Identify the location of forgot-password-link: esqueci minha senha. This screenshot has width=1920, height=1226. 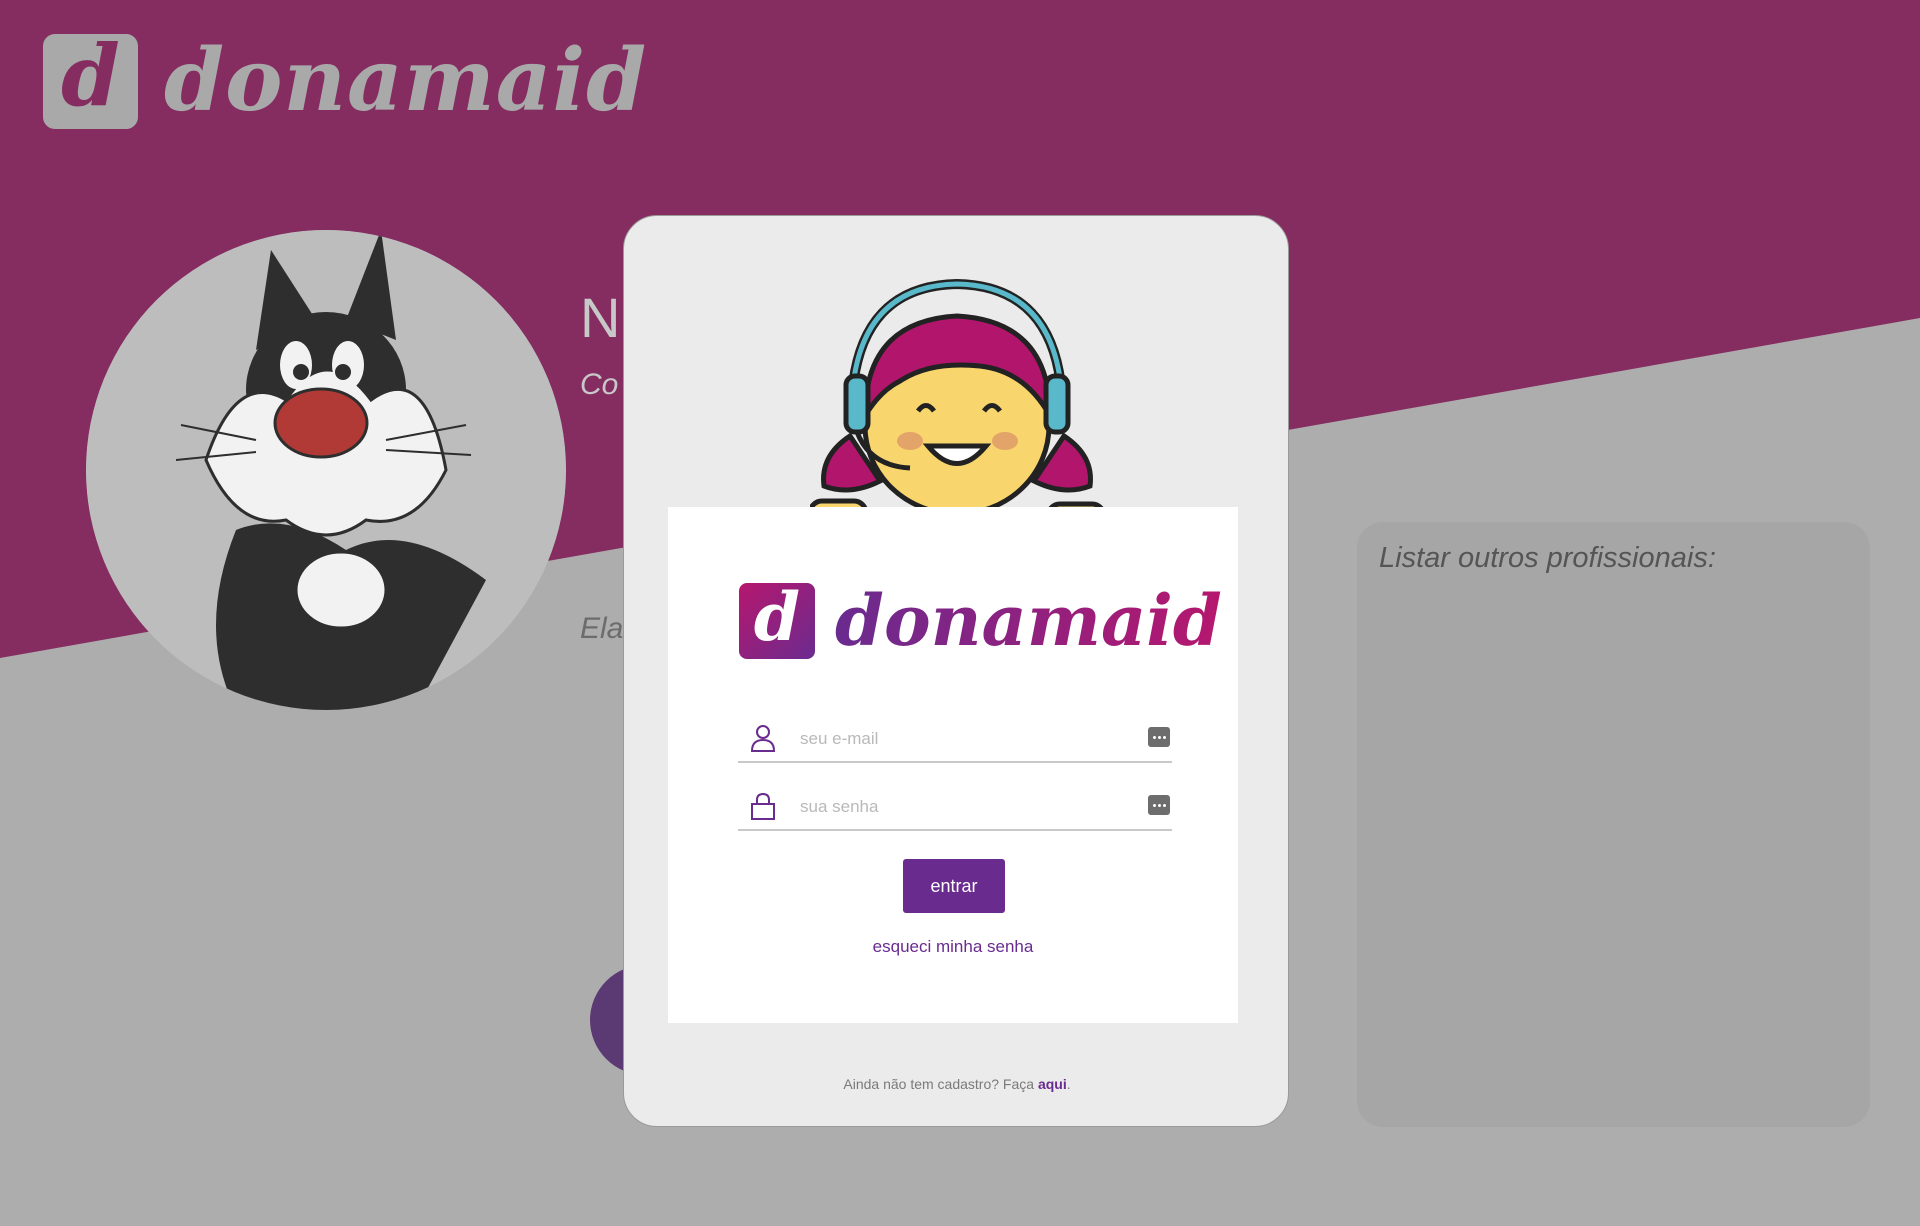
(953, 947).